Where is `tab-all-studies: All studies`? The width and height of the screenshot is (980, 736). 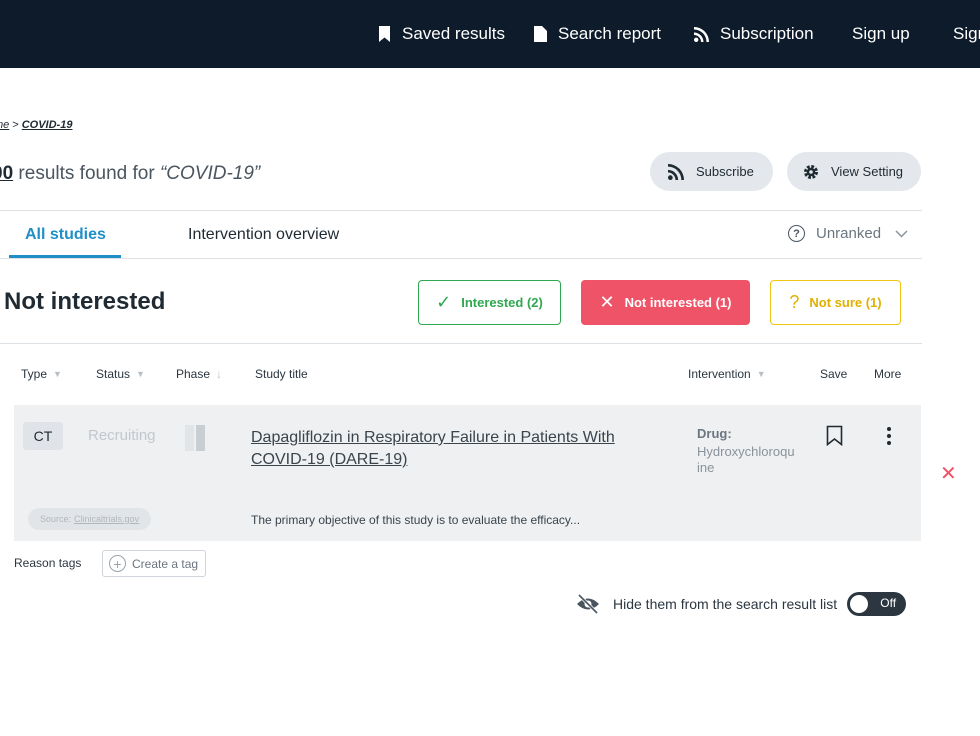
tab-all-studies: All studies is located at coordinates (65, 235).